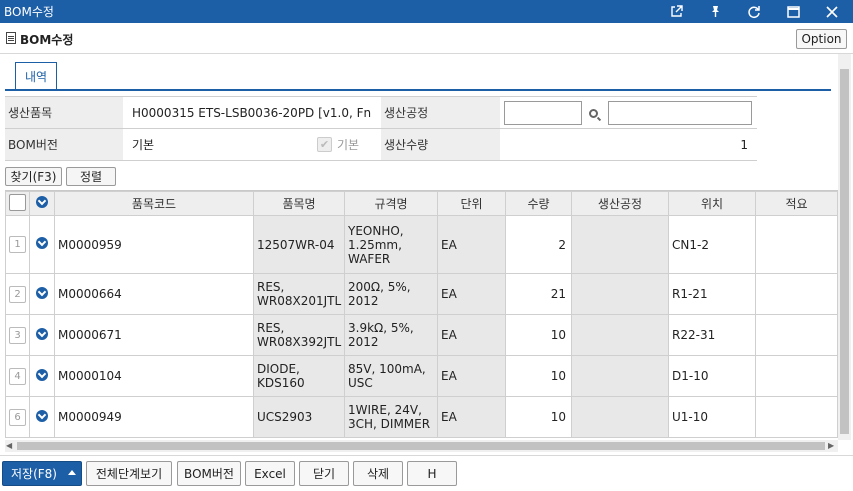 The width and height of the screenshot is (853, 491). What do you see at coordinates (538, 294) in the screenshot?
I see `cell-qty: 21` at bounding box center [538, 294].